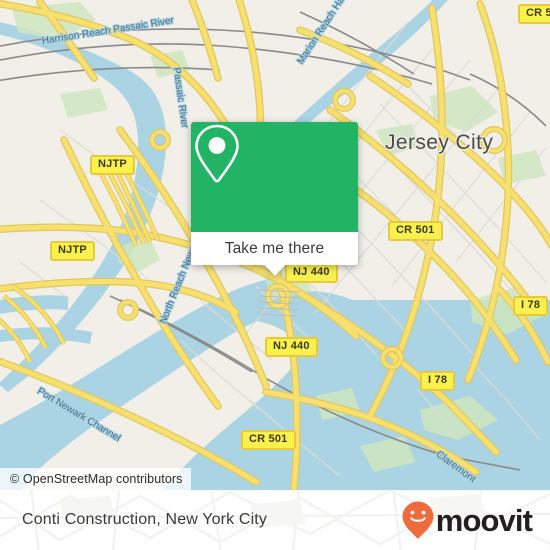 The image size is (550, 550). What do you see at coordinates (418, 520) in the screenshot?
I see `moovit-smiley-pin-icon` at bounding box center [418, 520].